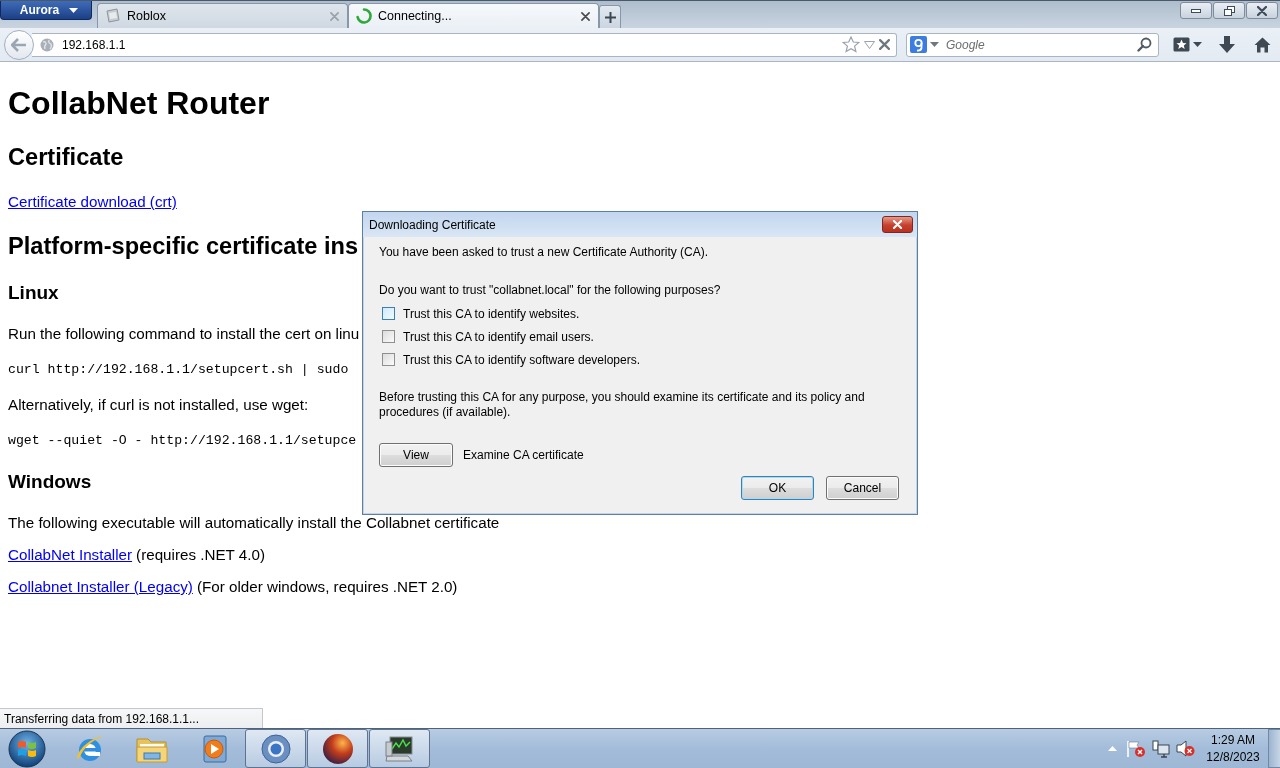 Image resolution: width=1280 pixels, height=768 pixels. What do you see at coordinates (491, 313) in the screenshot?
I see `checkbox-label: Trust this CA to identify websites.` at bounding box center [491, 313].